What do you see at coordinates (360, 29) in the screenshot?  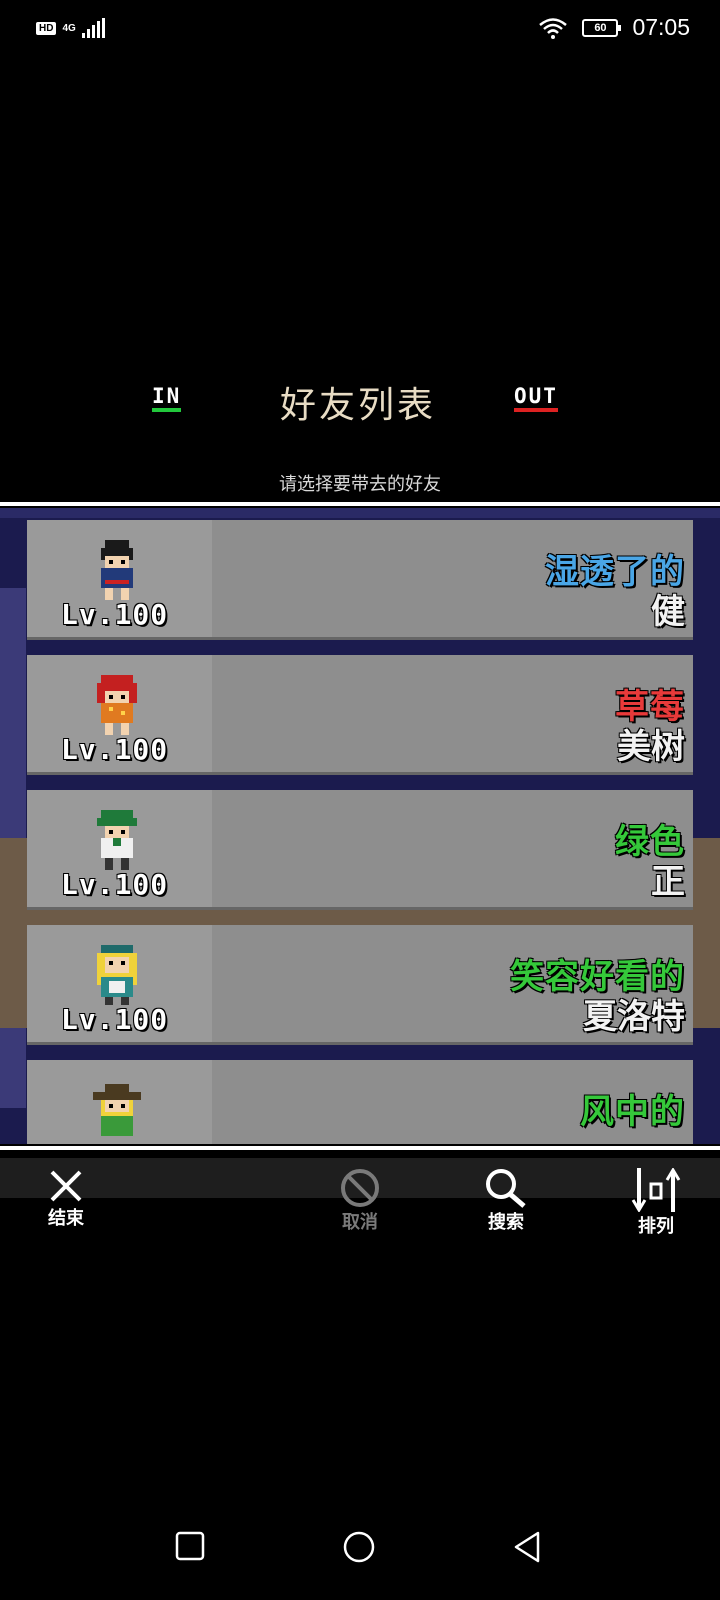 I see `status-bar: HD 4G 60 07:05` at bounding box center [360, 29].